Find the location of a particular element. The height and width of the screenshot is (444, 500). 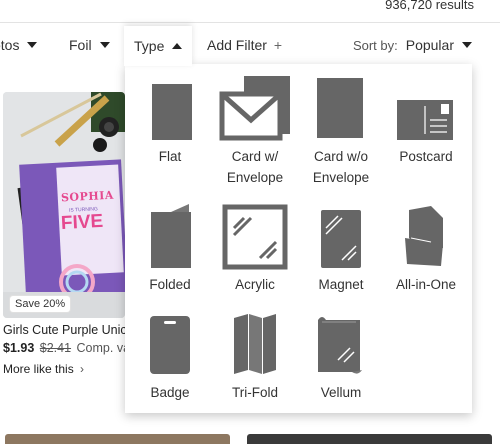

type-option-badge: Badge is located at coordinates (170, 357).